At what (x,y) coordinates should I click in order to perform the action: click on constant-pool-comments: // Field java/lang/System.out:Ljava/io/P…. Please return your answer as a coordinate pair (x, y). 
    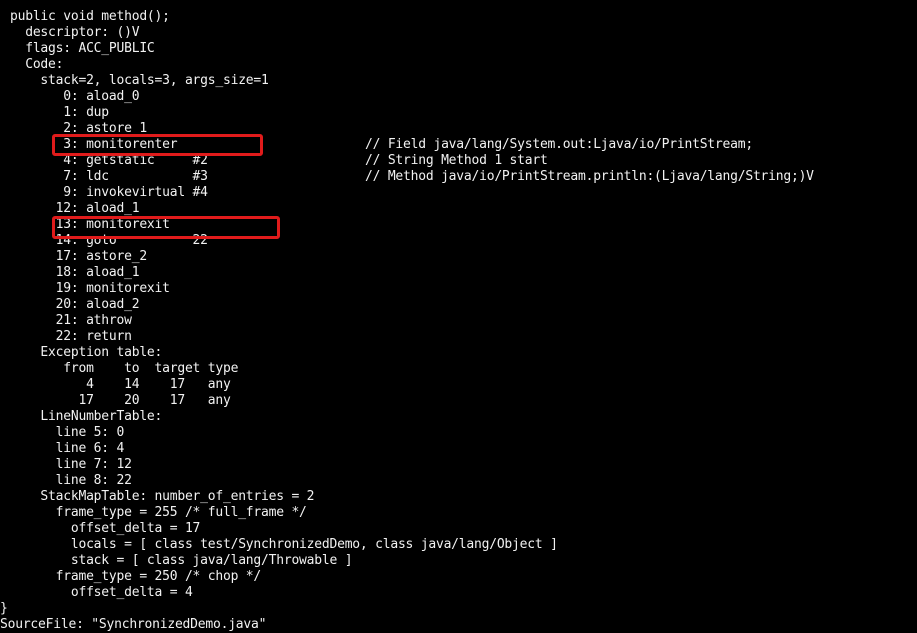
    Looking at the image, I should click on (589, 160).